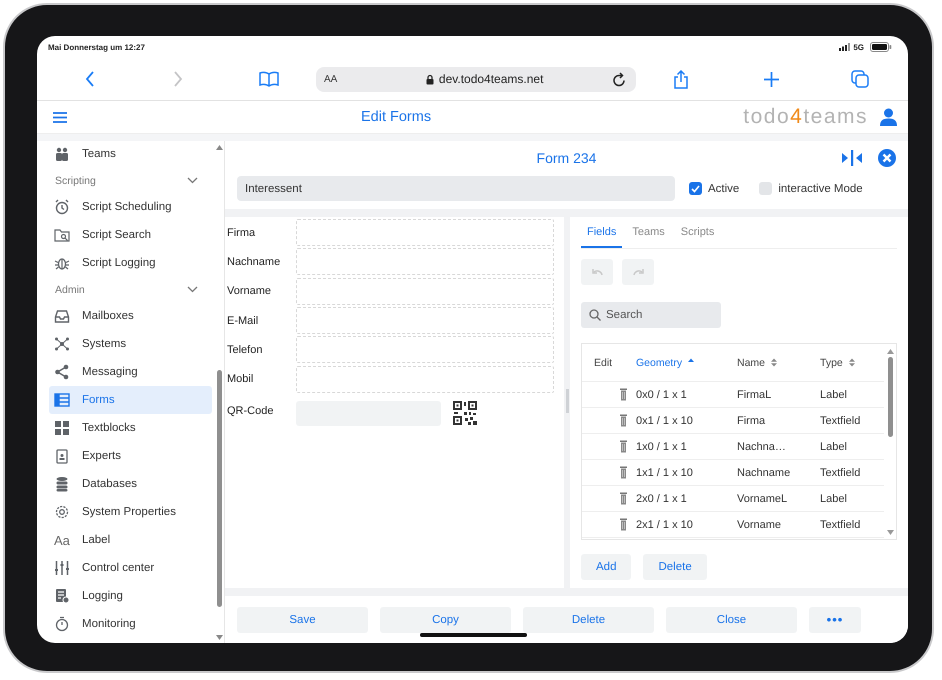  Describe the element at coordinates (567, 158) in the screenshot. I see `form-title: Form 234` at that location.